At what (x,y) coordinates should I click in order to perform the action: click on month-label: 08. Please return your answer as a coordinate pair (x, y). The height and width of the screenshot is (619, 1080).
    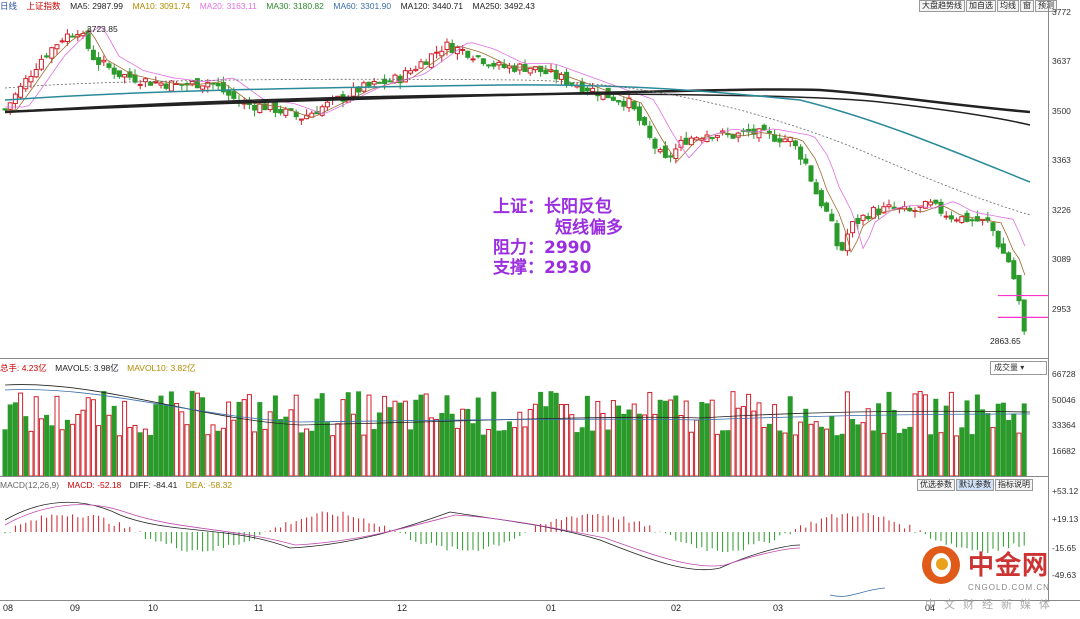
    Looking at the image, I should click on (8, 608).